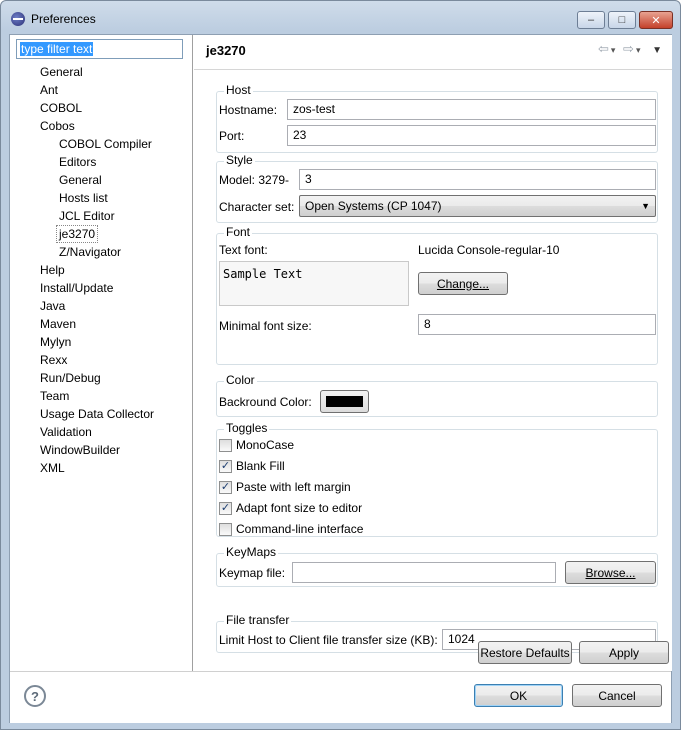 This screenshot has height=730, width=681. I want to click on tree-item: COBOL, so click(61, 108).